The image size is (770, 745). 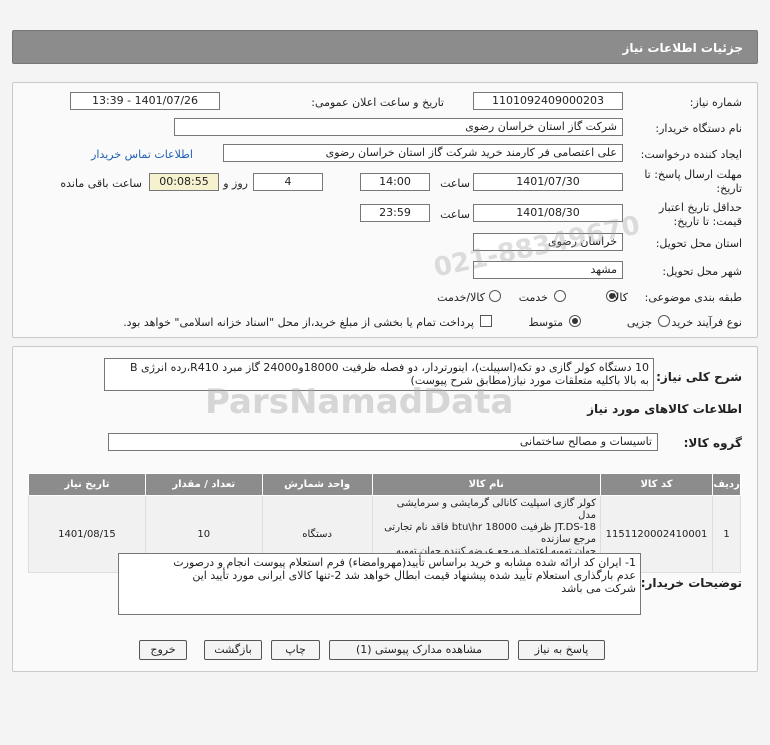 I want to click on page-header: جزئیات اطلاعات نیاز, so click(x=385, y=47).